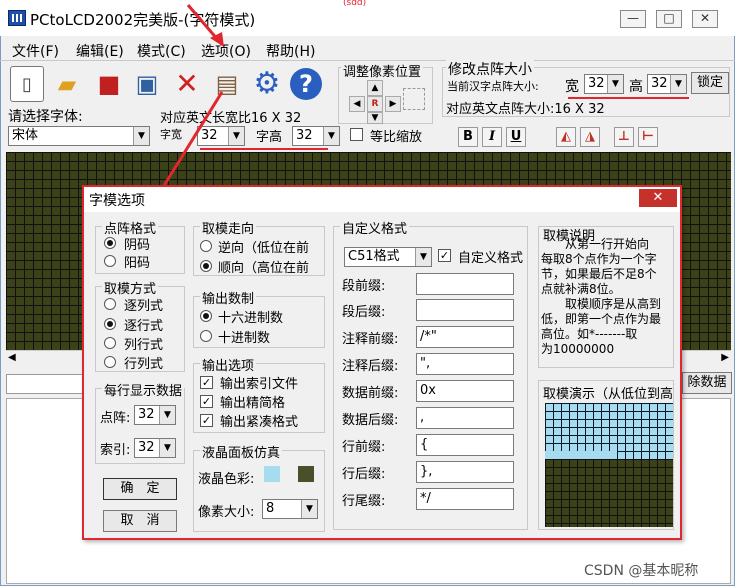 The width and height of the screenshot is (735, 586). I want to click on segment-prefix-input, so click(465, 284).